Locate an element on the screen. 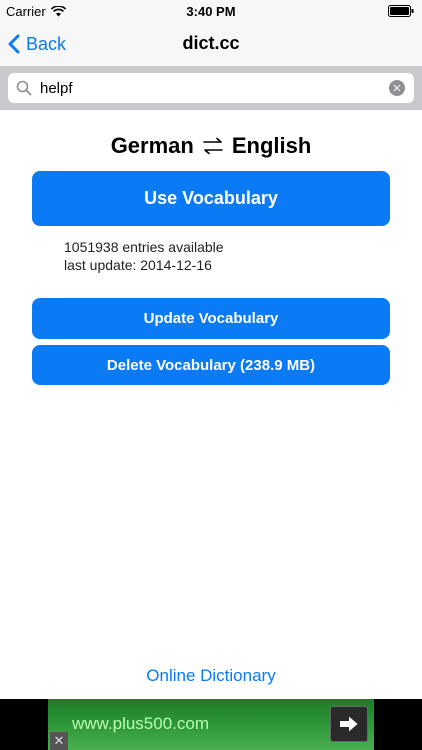  update-vocabulary-label: Update Vocabulary is located at coordinates (211, 318).